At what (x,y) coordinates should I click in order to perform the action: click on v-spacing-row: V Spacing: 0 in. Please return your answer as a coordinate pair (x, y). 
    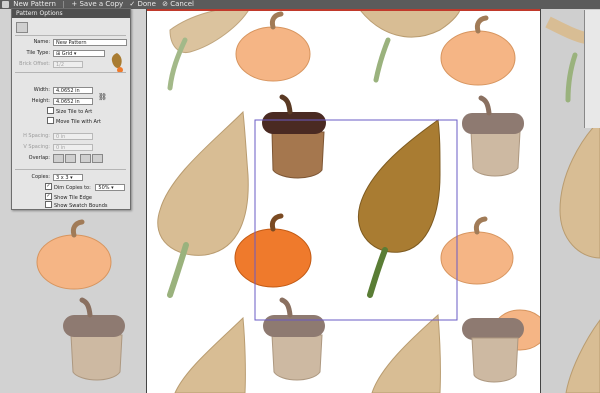
    Looking at the image, I should click on (71, 147).